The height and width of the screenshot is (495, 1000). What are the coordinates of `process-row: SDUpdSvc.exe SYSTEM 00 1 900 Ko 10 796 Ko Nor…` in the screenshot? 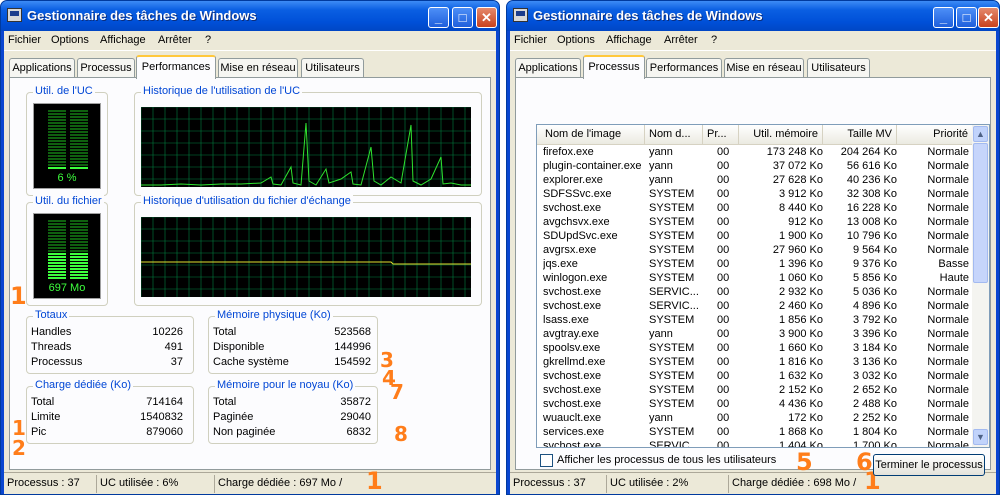 It's located at (755, 236).